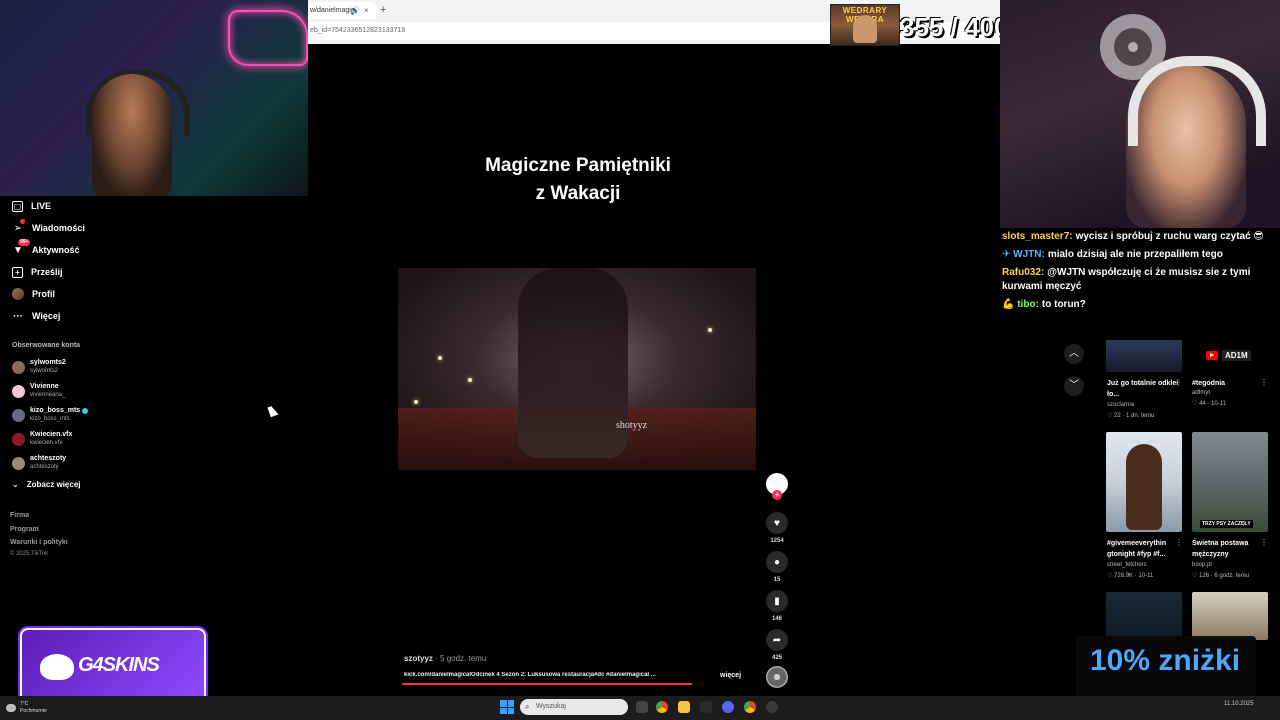 This screenshot has height=720, width=1280. I want to click on nav-item-profile: Profil, so click(33, 294).